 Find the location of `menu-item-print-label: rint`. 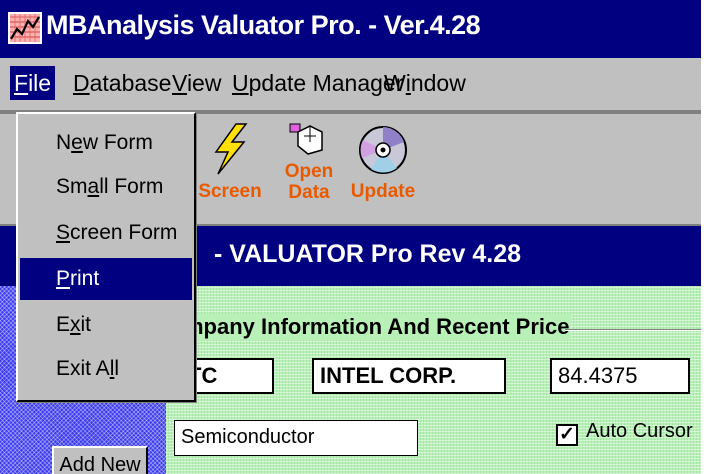

menu-item-print-label: rint is located at coordinates (85, 278).